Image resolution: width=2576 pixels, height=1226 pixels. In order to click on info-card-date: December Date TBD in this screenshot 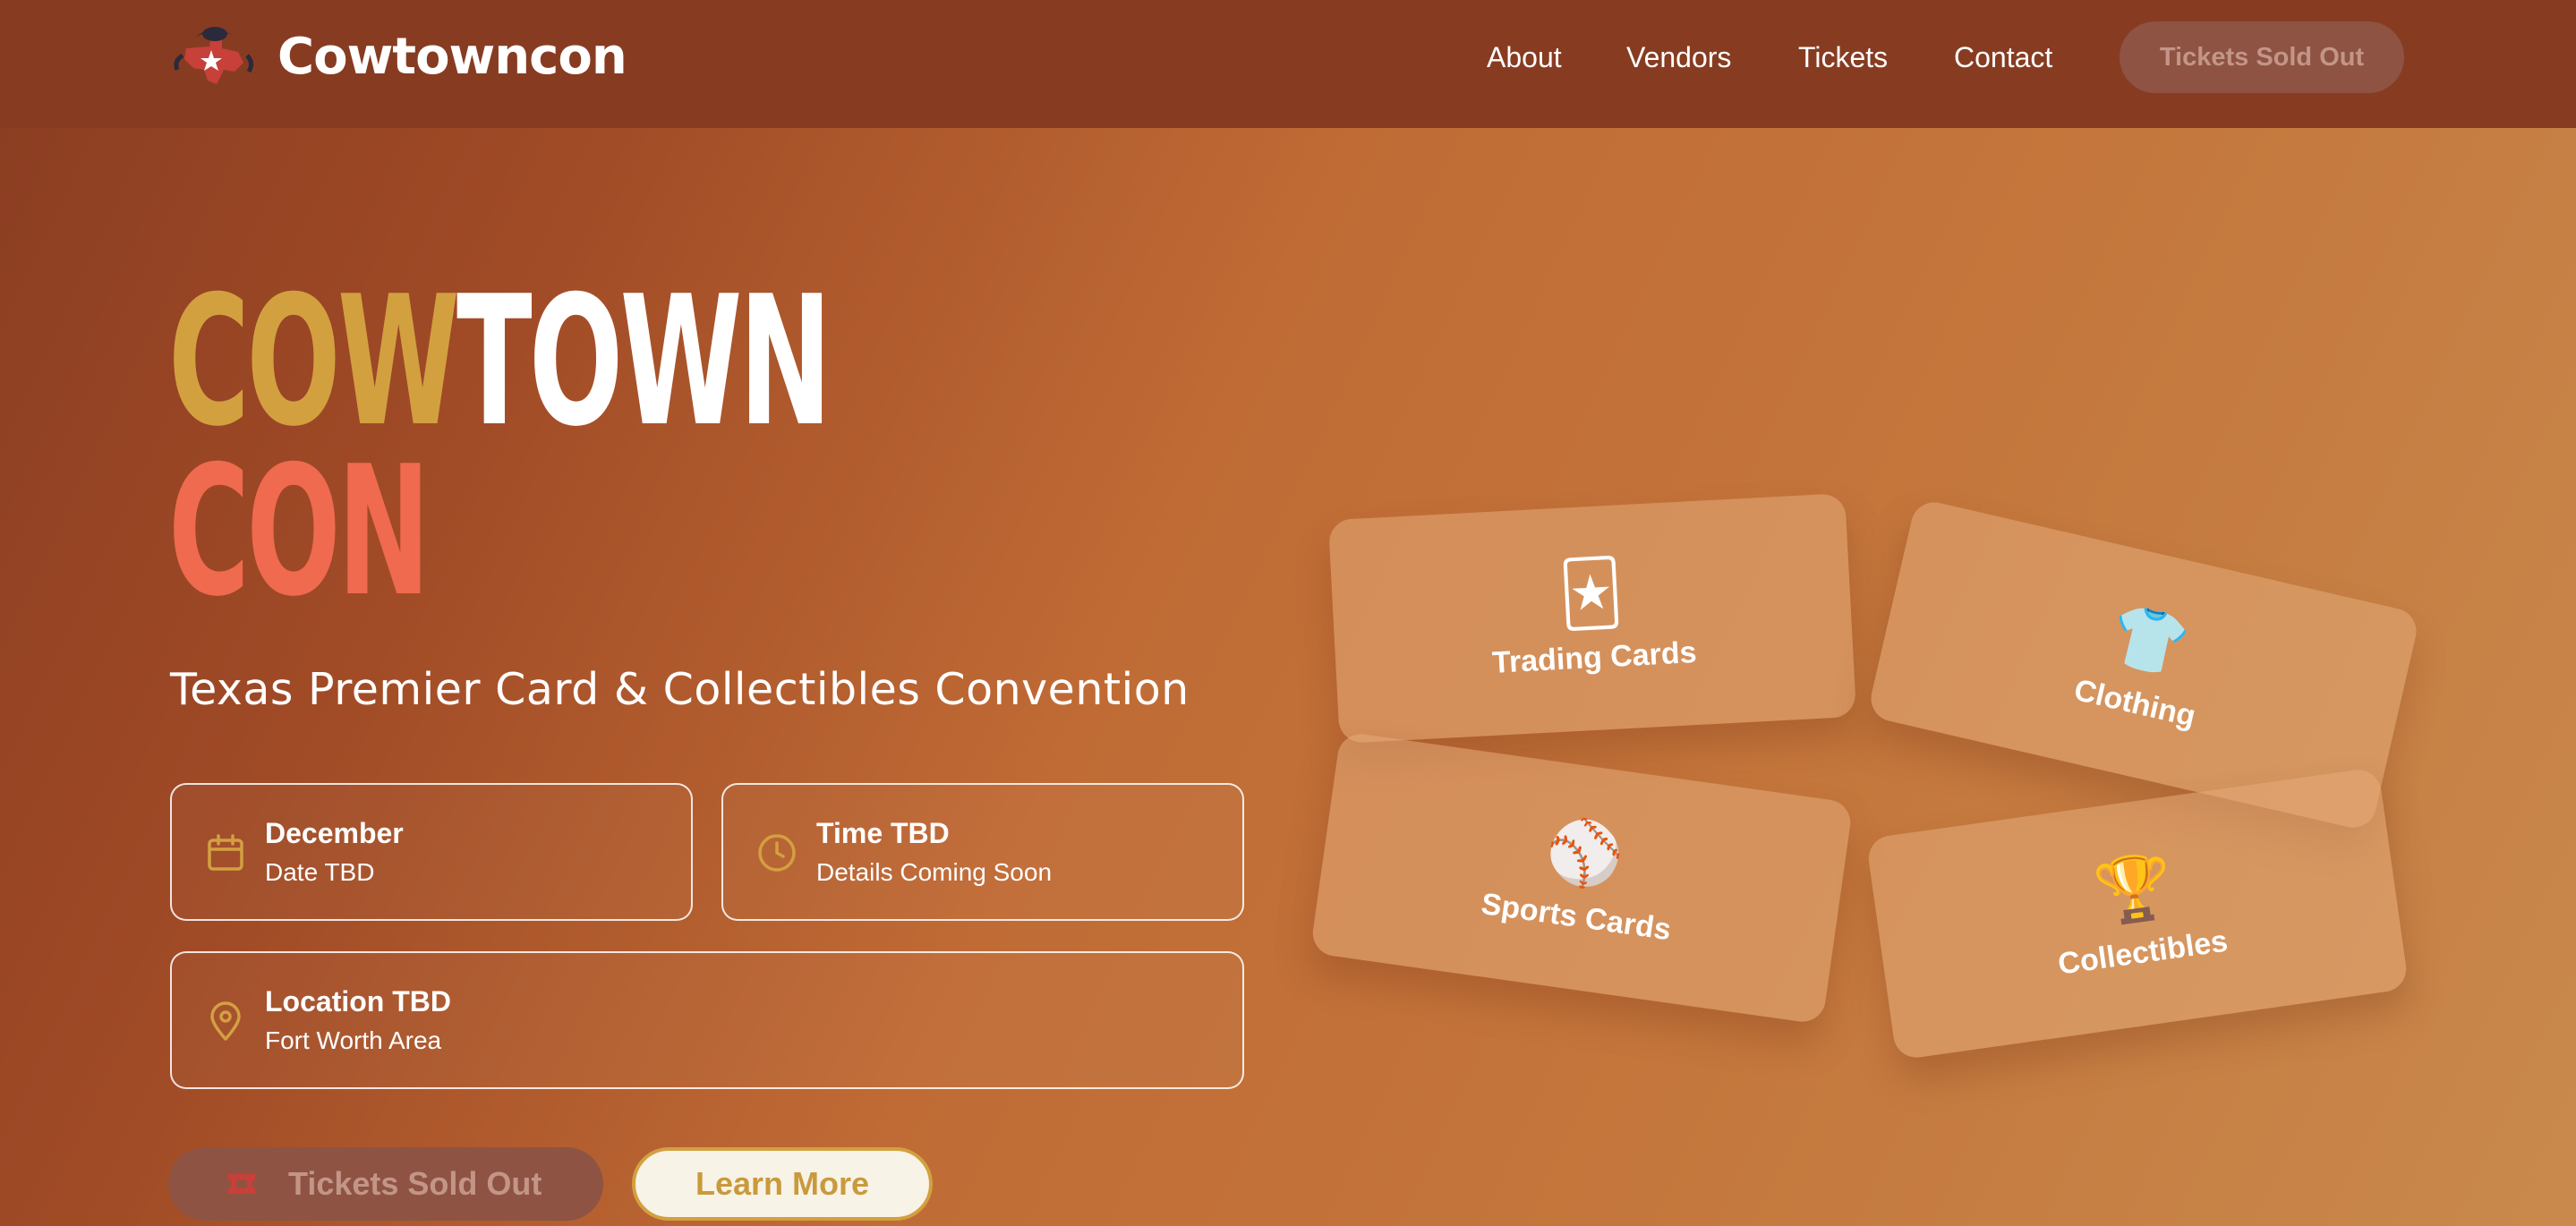, I will do `click(431, 852)`.